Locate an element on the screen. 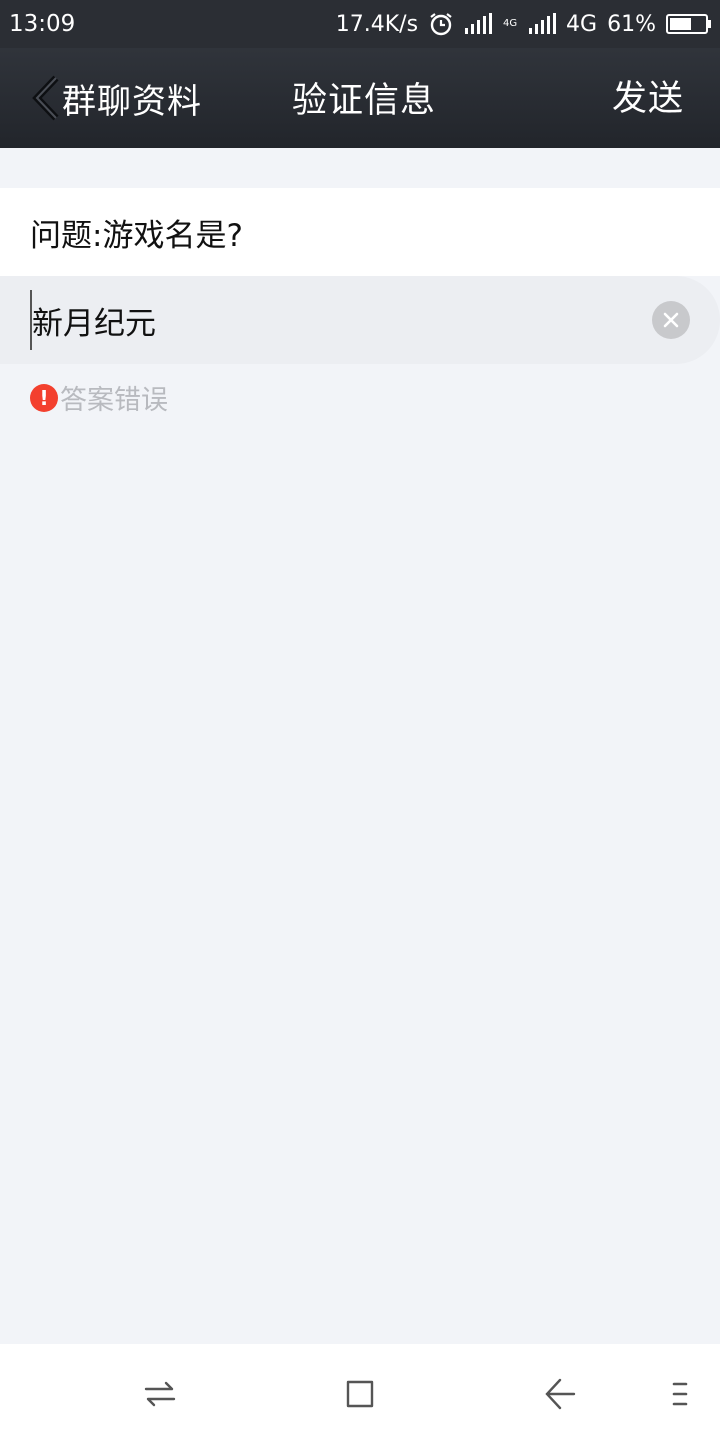 This screenshot has width=720, height=1440. alarm-icon is located at coordinates (441, 24).